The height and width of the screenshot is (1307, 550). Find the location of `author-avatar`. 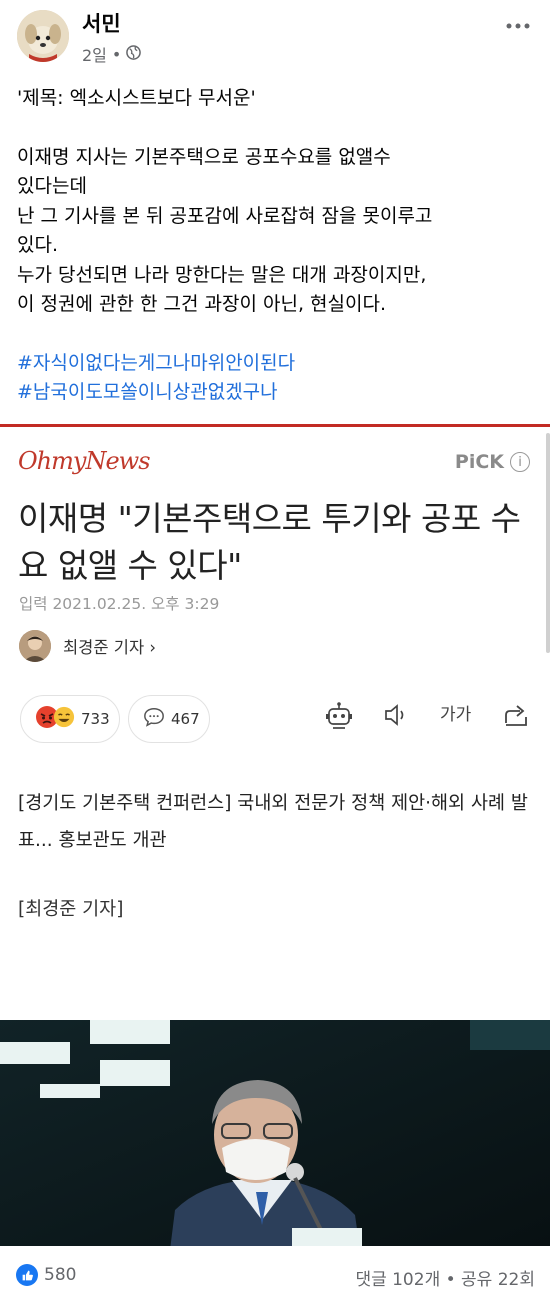

author-avatar is located at coordinates (43, 36).